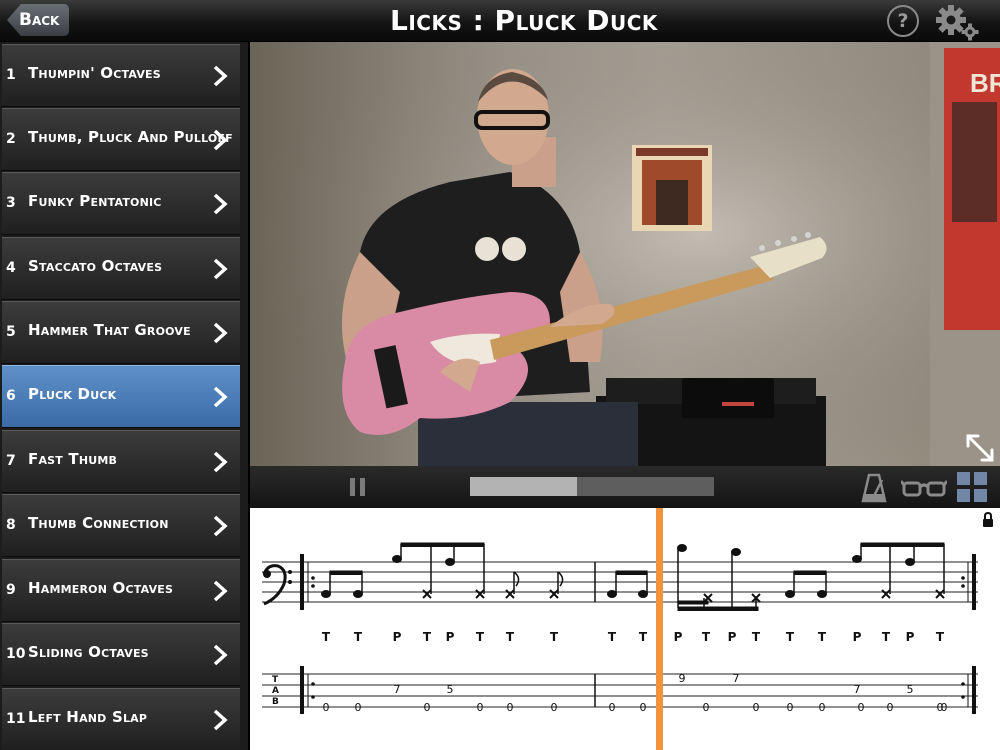  I want to click on lick-number: 4, so click(11, 268).